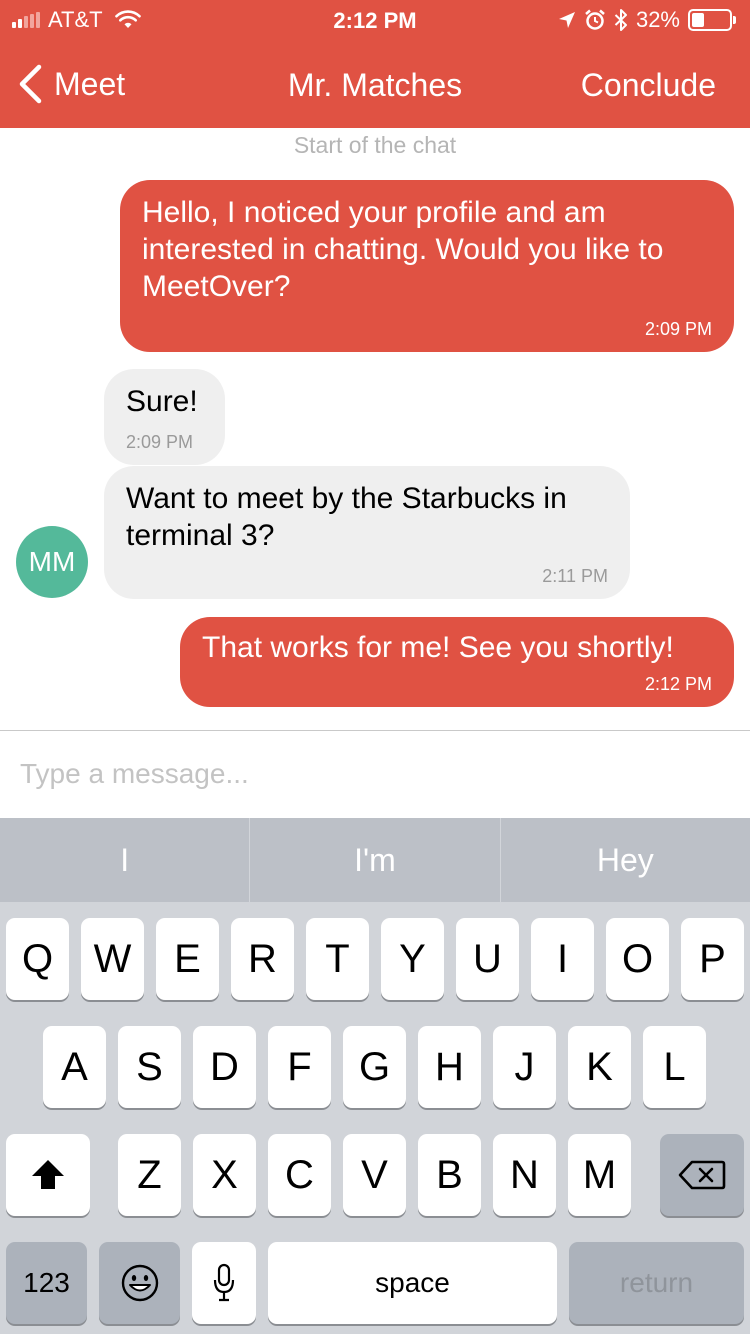 The image size is (750, 1334). Describe the element at coordinates (224, 1175) in the screenshot. I see `key-x: X` at that location.